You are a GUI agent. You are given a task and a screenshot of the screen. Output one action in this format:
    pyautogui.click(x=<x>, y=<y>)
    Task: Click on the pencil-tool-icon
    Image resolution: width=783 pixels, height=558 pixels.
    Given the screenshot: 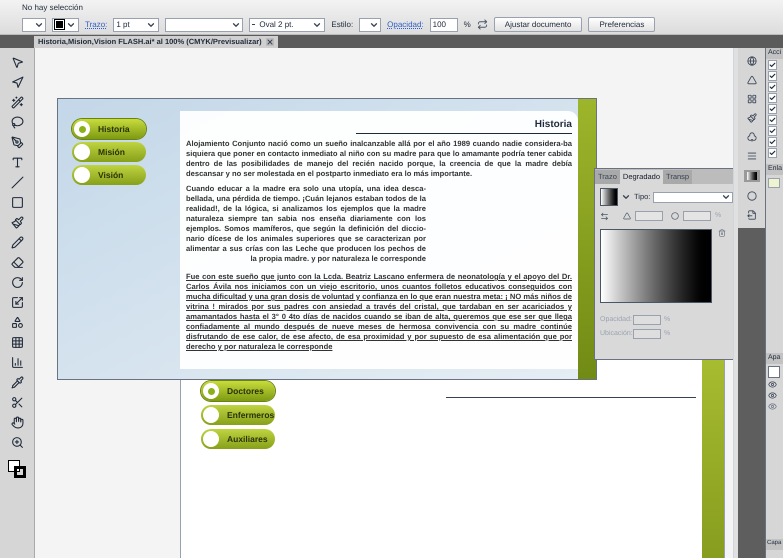 What is the action you would take?
    pyautogui.click(x=17, y=242)
    